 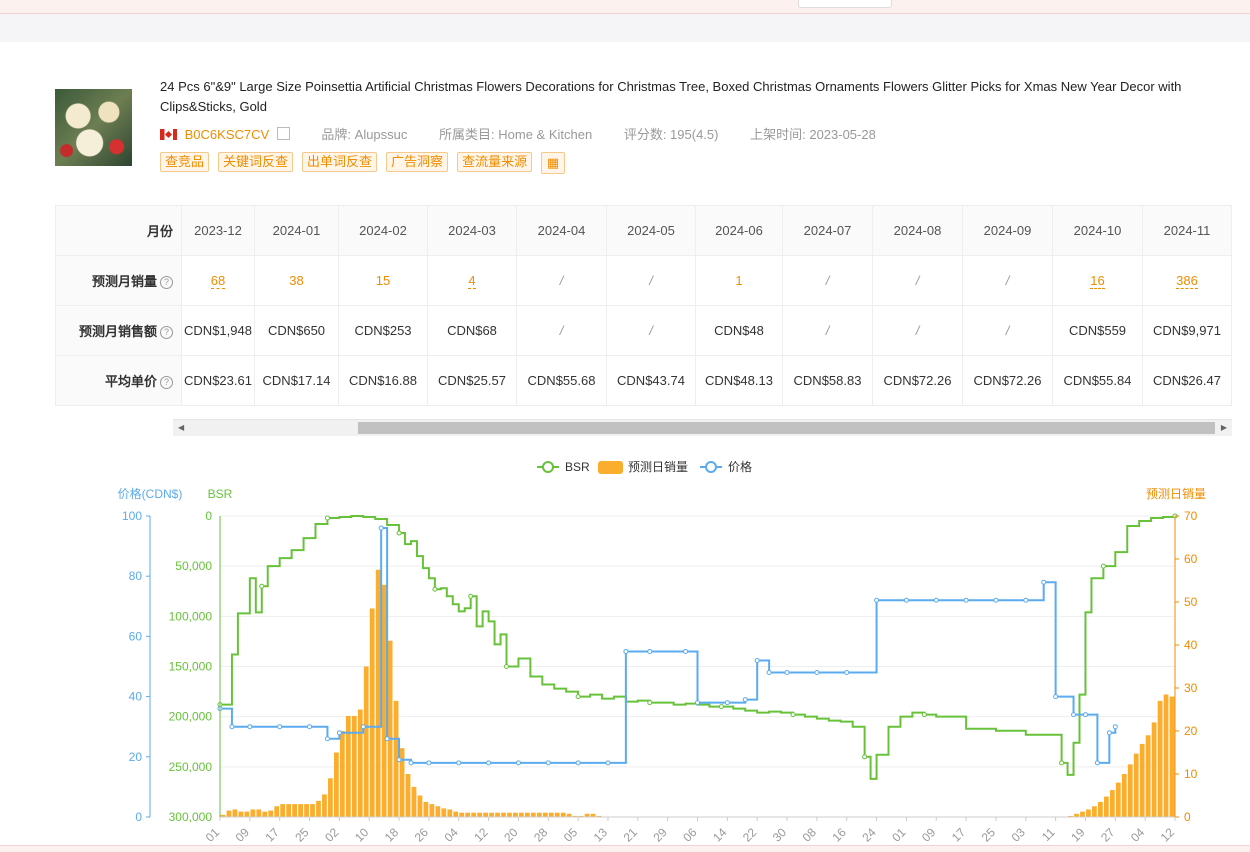 I want to click on price-tick-label: 20, so click(x=136, y=757).